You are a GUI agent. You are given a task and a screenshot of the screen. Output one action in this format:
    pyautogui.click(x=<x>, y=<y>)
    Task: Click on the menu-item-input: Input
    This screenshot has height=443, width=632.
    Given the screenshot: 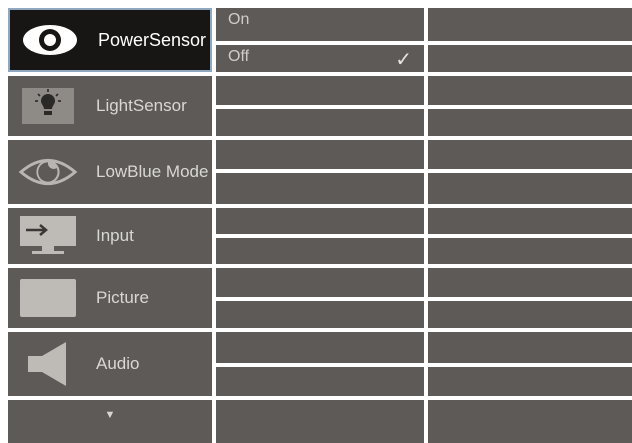 What is the action you would take?
    pyautogui.click(x=110, y=236)
    